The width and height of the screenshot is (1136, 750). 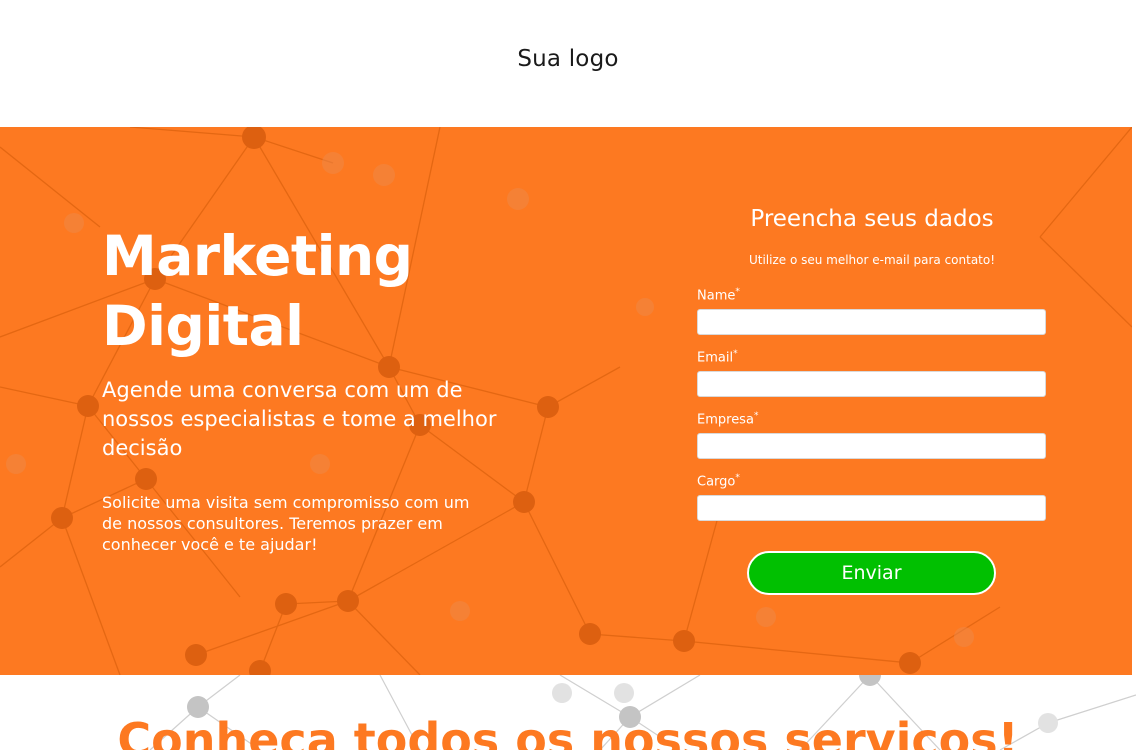 I want to click on name-field, so click(x=871, y=322).